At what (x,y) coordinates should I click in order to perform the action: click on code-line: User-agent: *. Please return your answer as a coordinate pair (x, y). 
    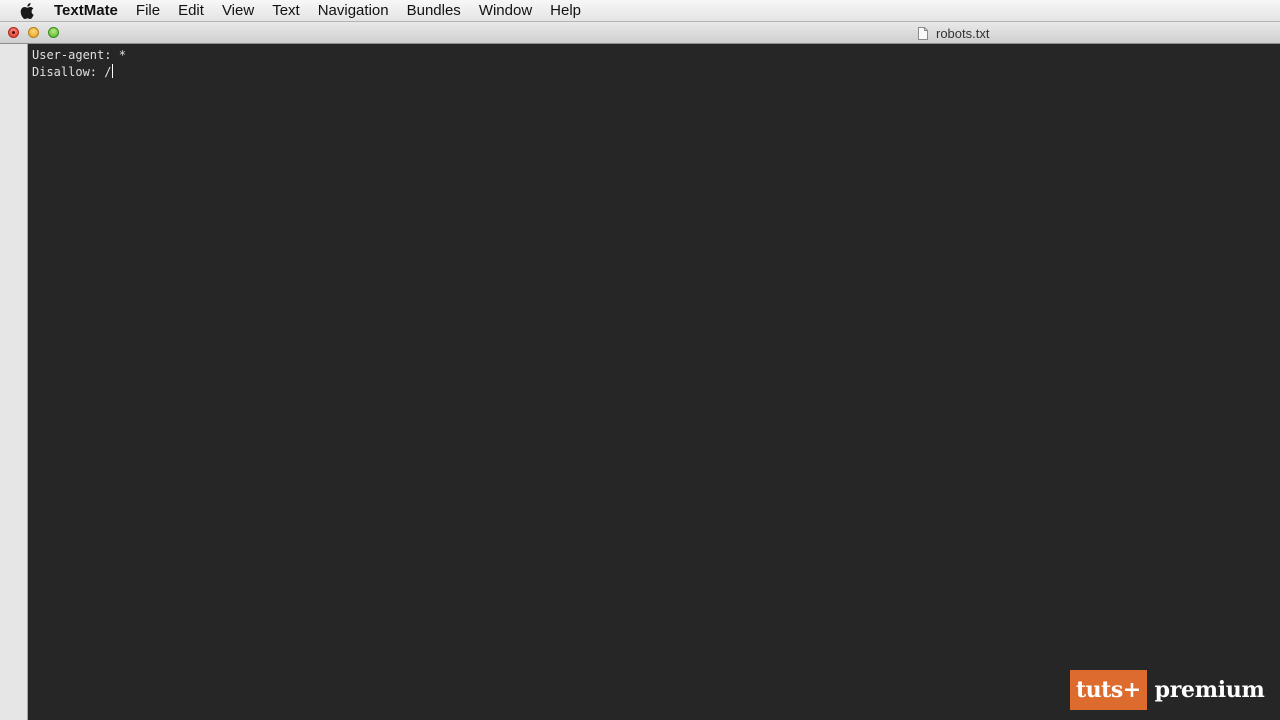
    Looking at the image, I should click on (79, 55).